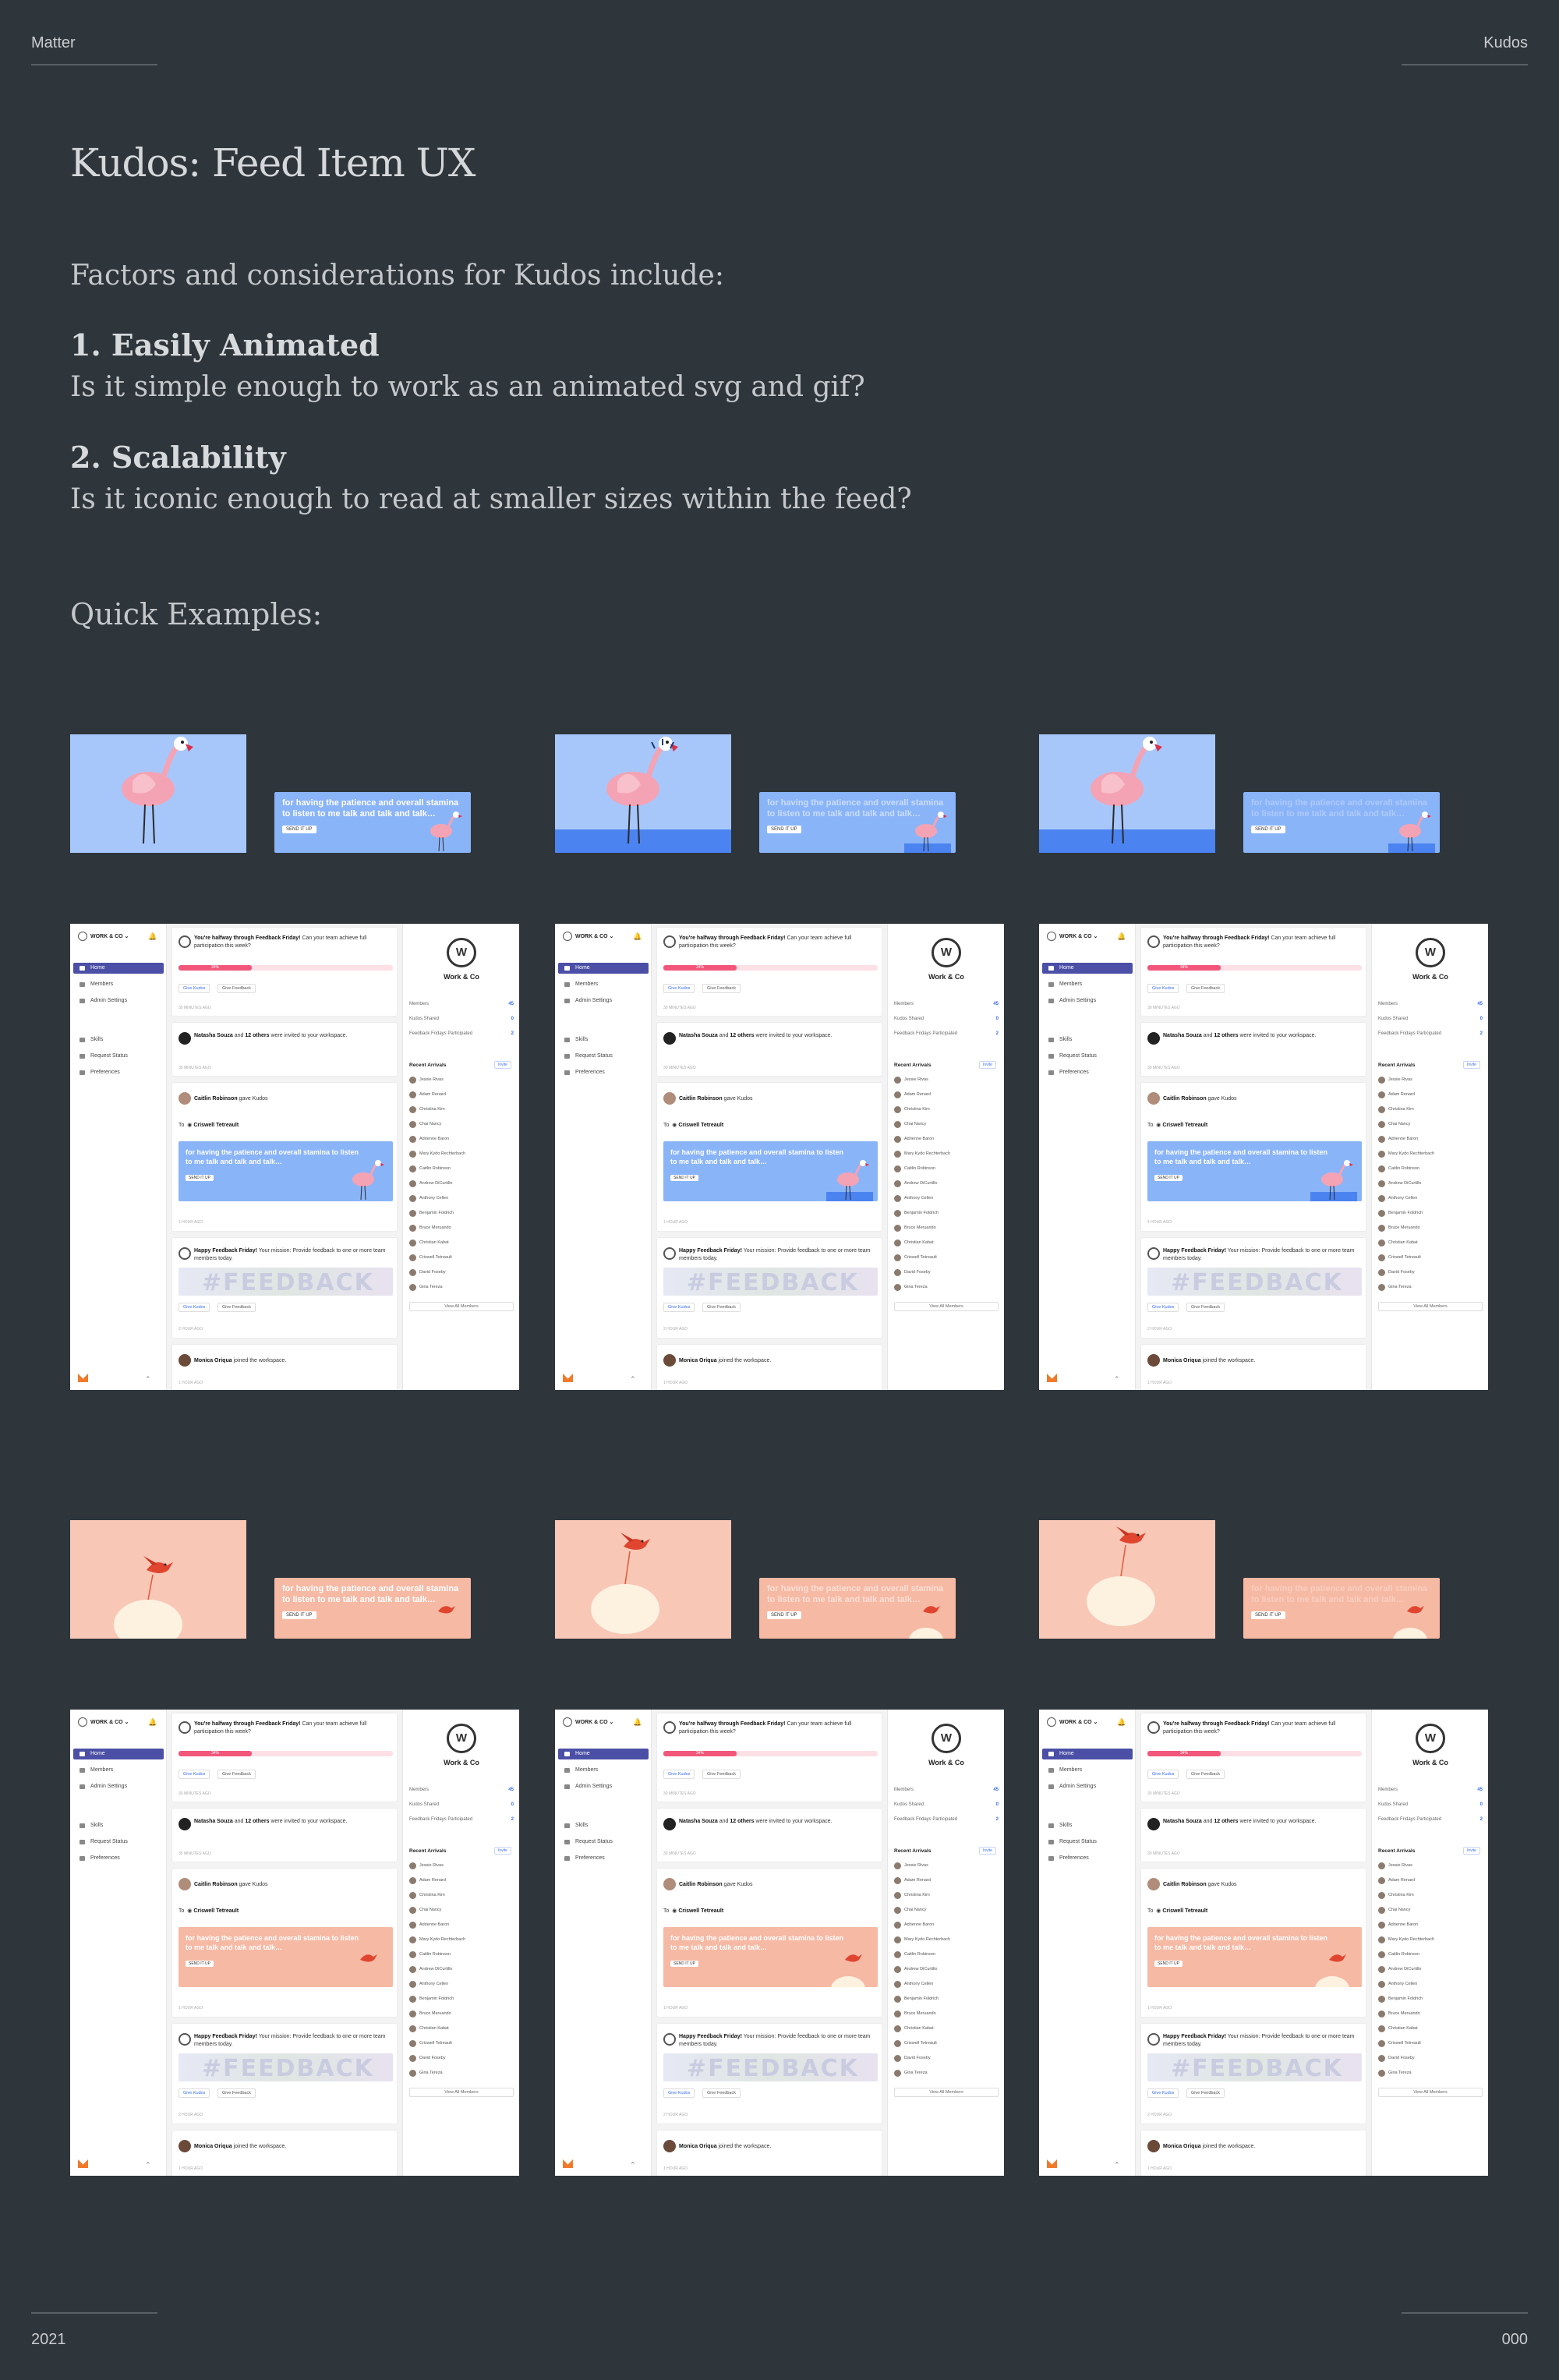 The height and width of the screenshot is (2380, 1559). Describe the element at coordinates (430, 2043) in the screenshot. I see `member-list-item: Criswell Tetreault` at that location.